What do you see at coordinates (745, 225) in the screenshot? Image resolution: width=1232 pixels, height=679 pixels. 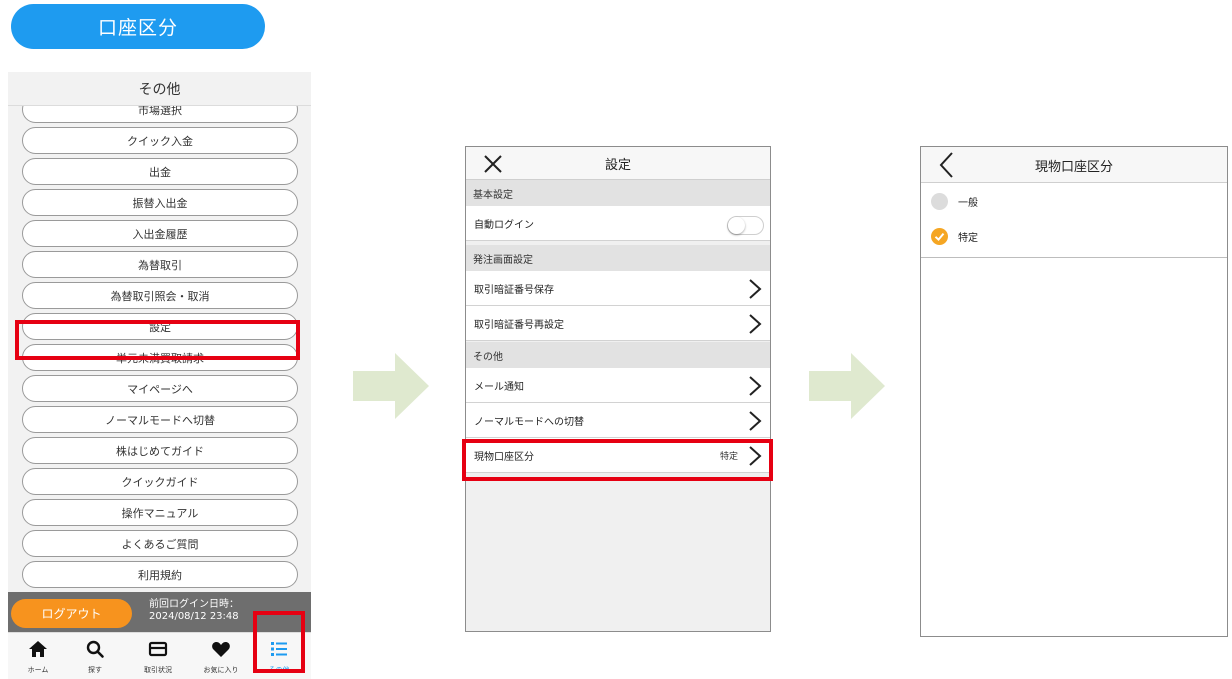 I see `auto-login-toggle` at bounding box center [745, 225].